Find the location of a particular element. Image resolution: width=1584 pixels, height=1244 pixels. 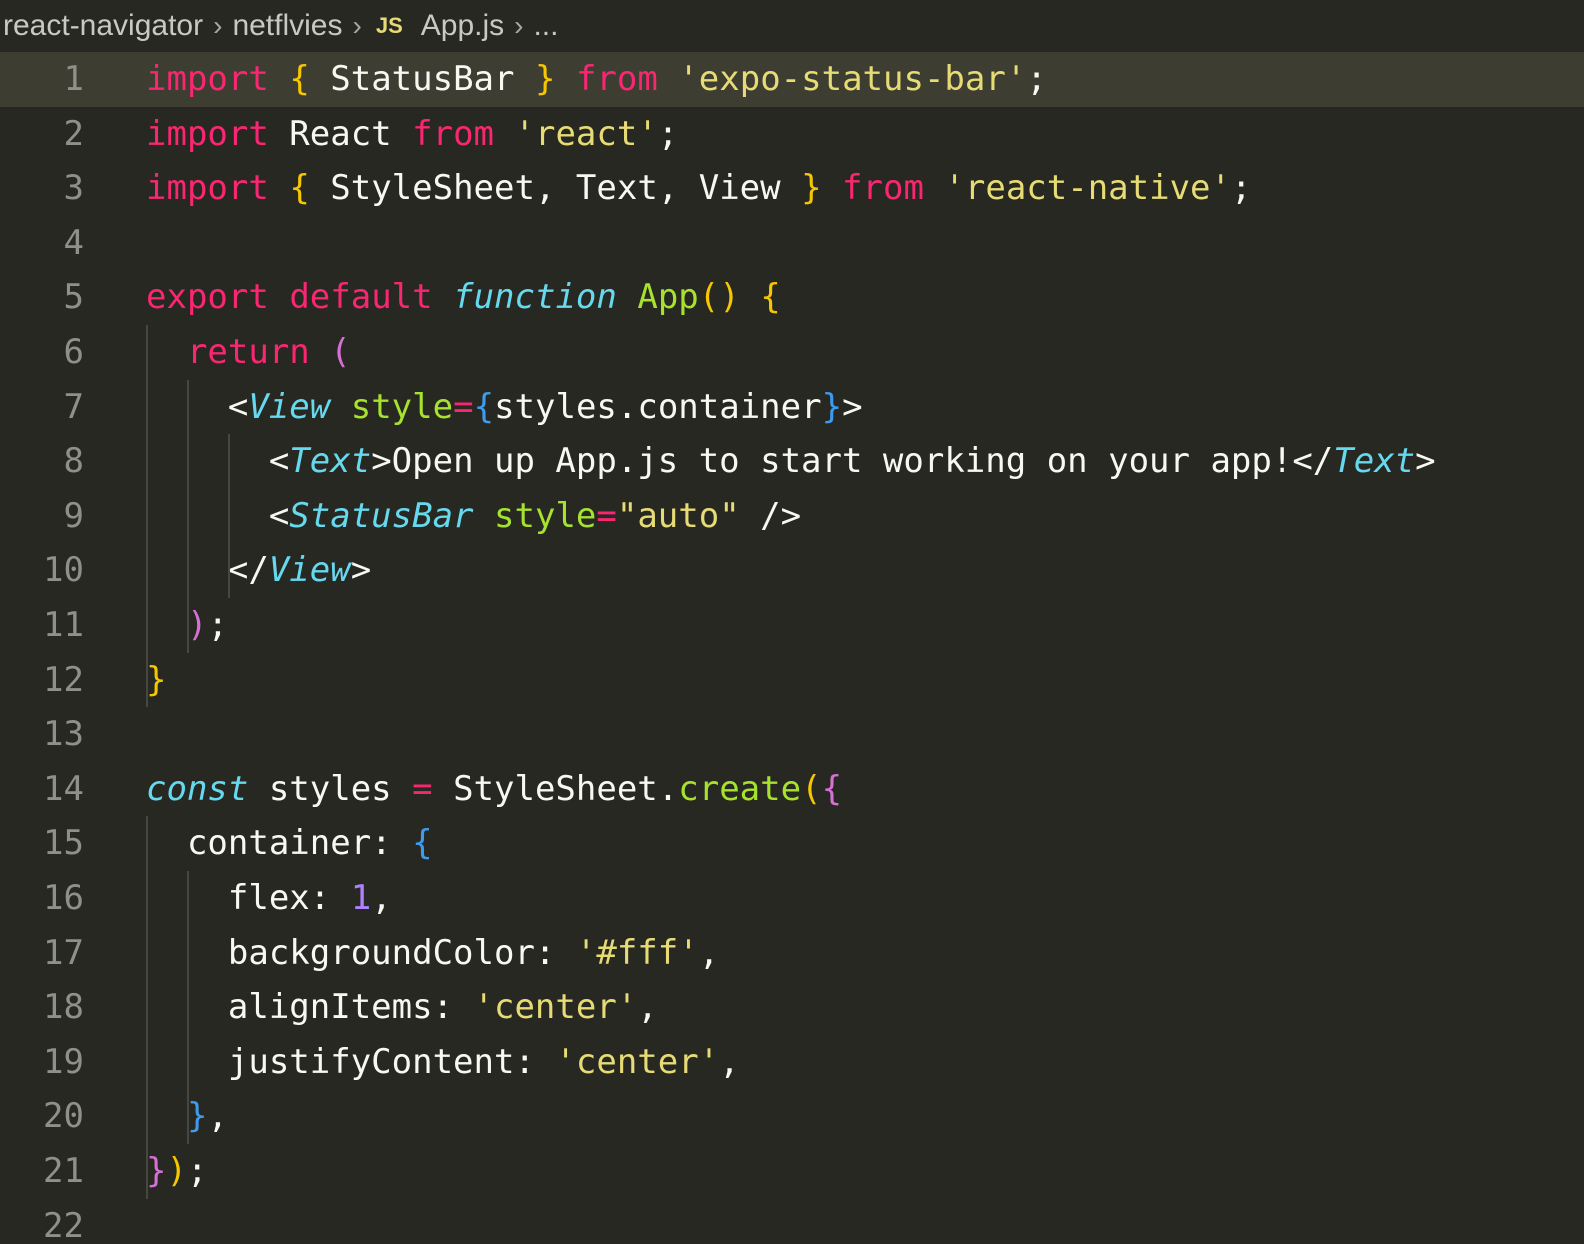

code-token: "auto" is located at coordinates (678, 515).